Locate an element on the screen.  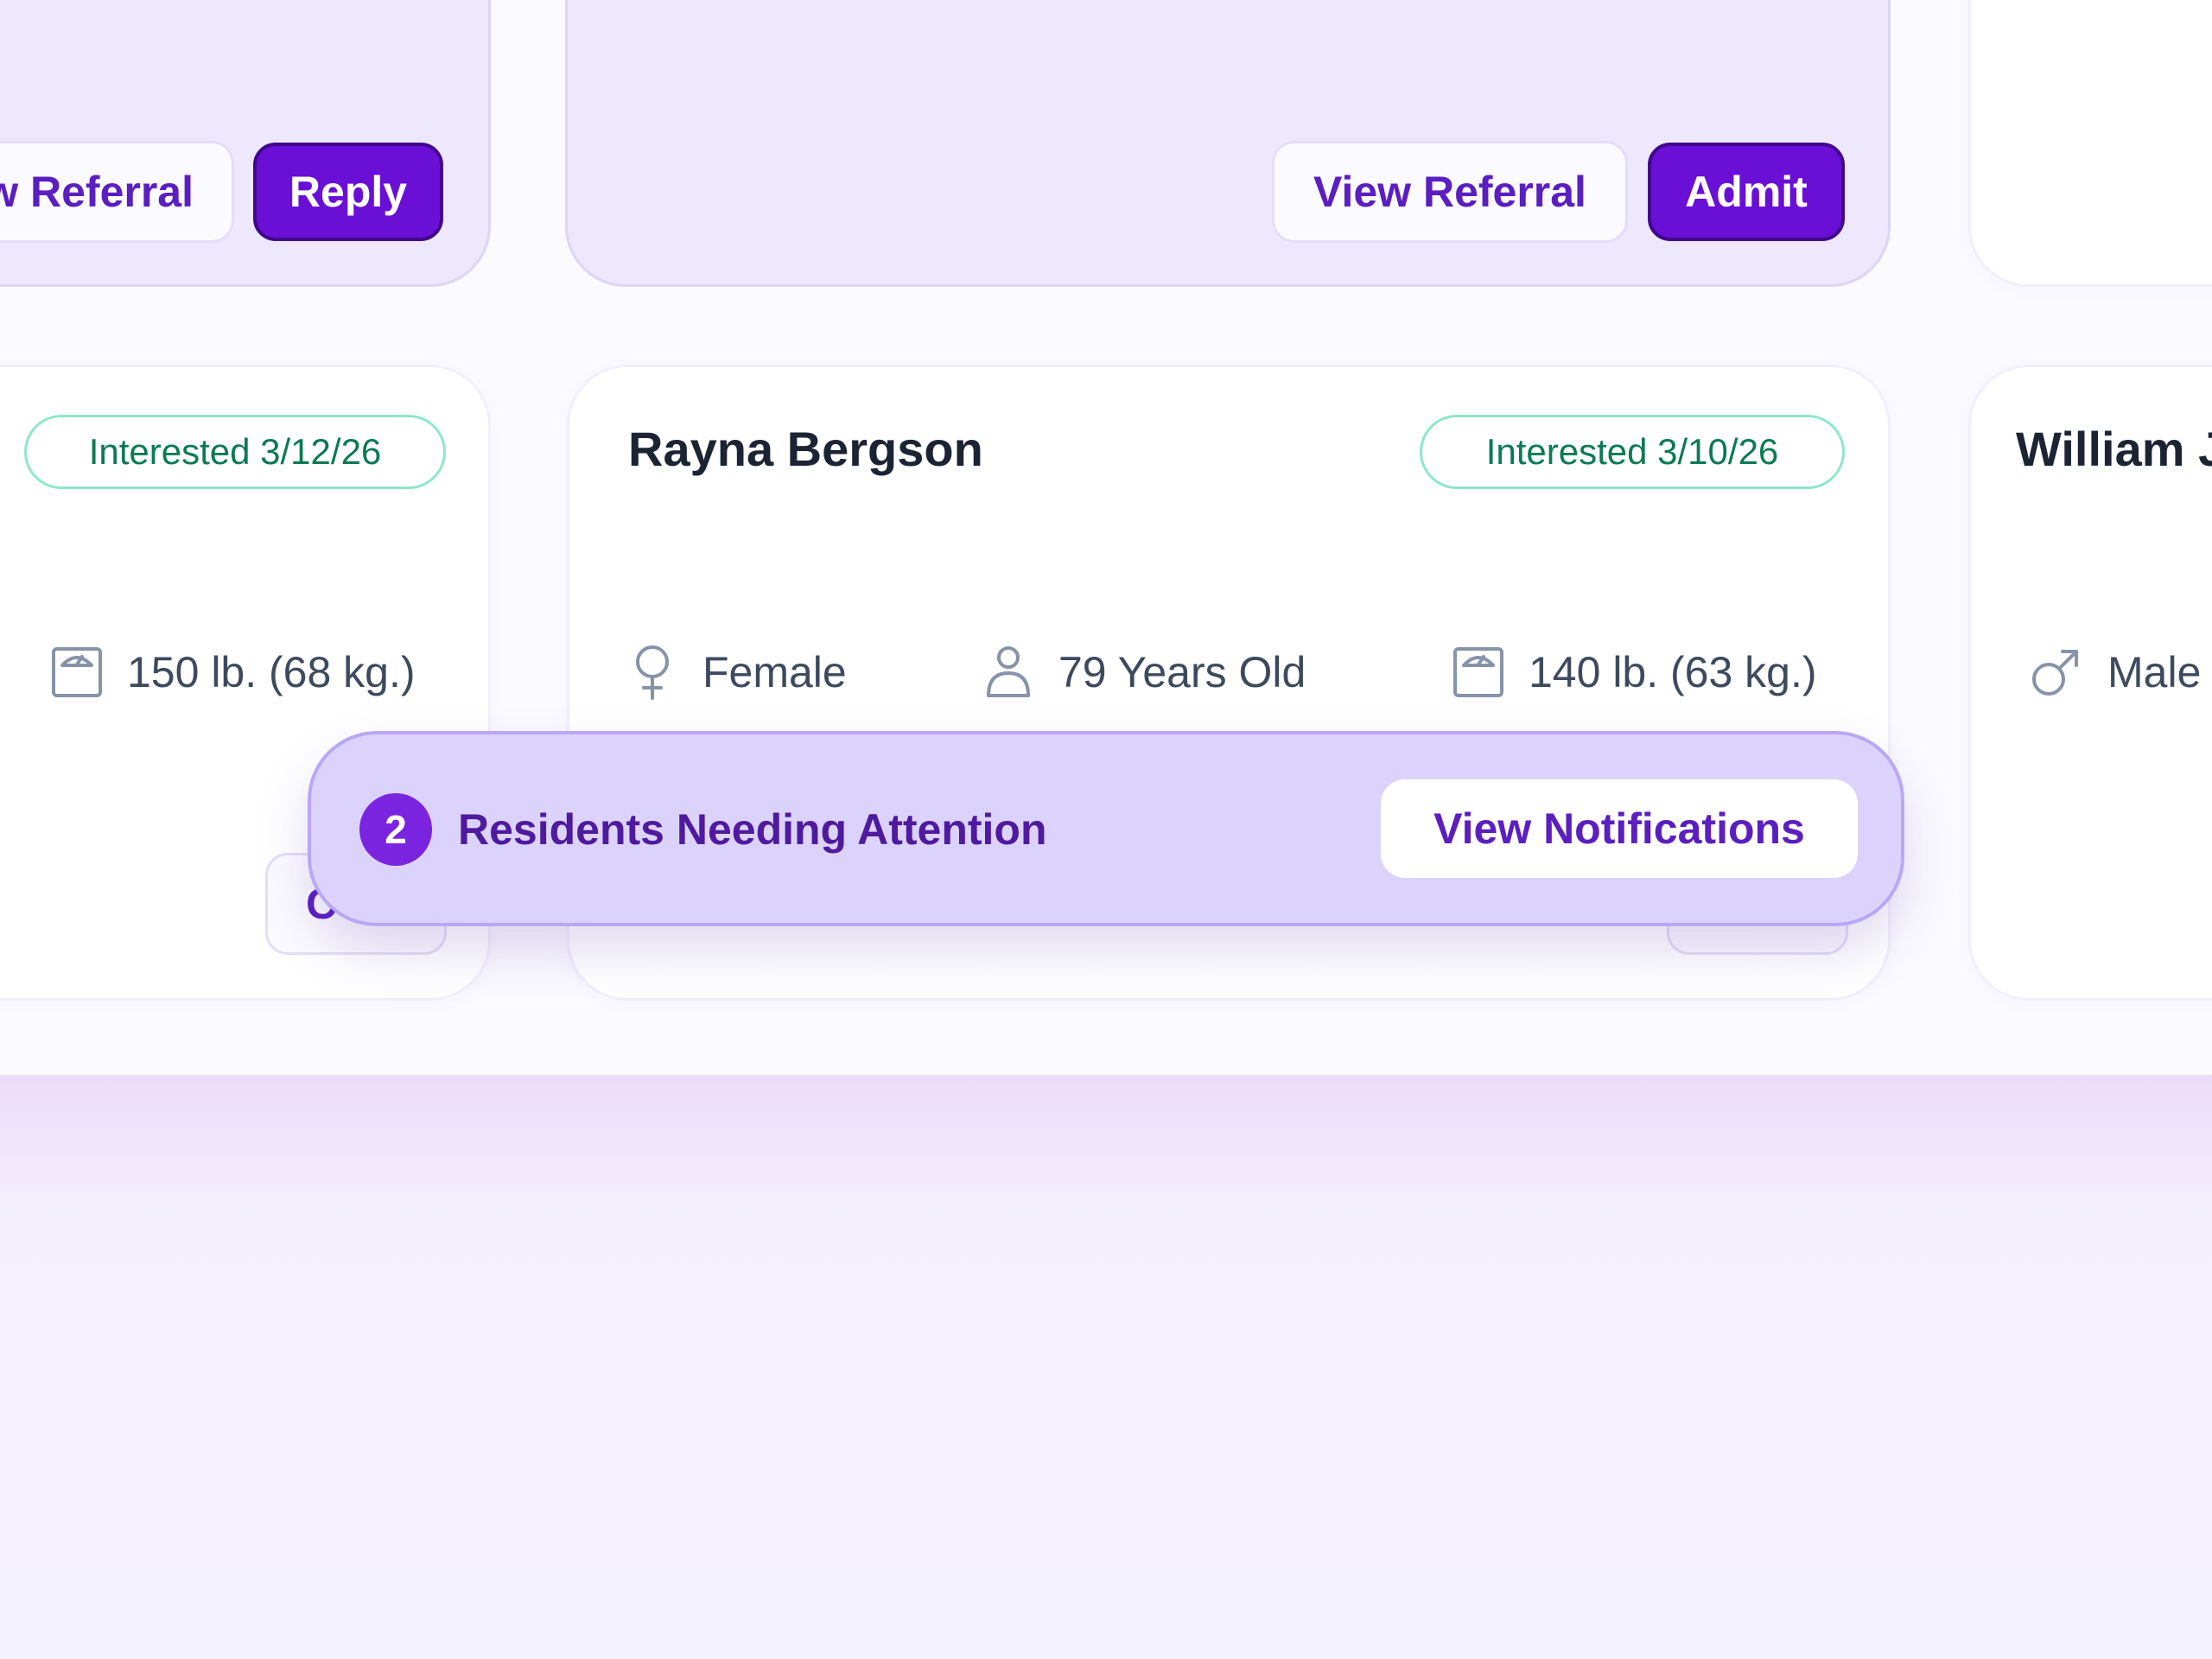
view-notifications-button: View Notifications is located at coordinates (1619, 828).